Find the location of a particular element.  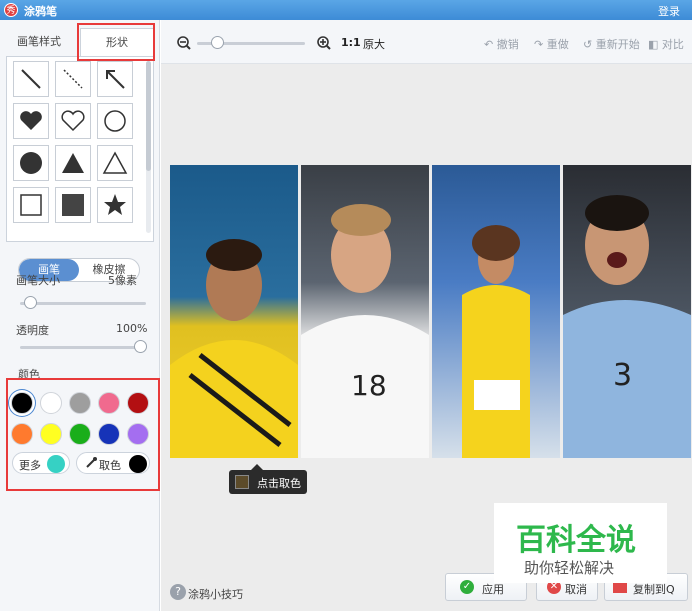

title-bar: 秀 涂鸦笔 登录 is located at coordinates (346, 10).